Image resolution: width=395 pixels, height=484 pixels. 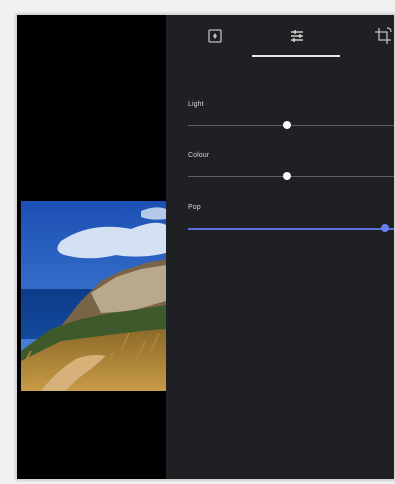 I want to click on light-slider-thumb, so click(x=287, y=125).